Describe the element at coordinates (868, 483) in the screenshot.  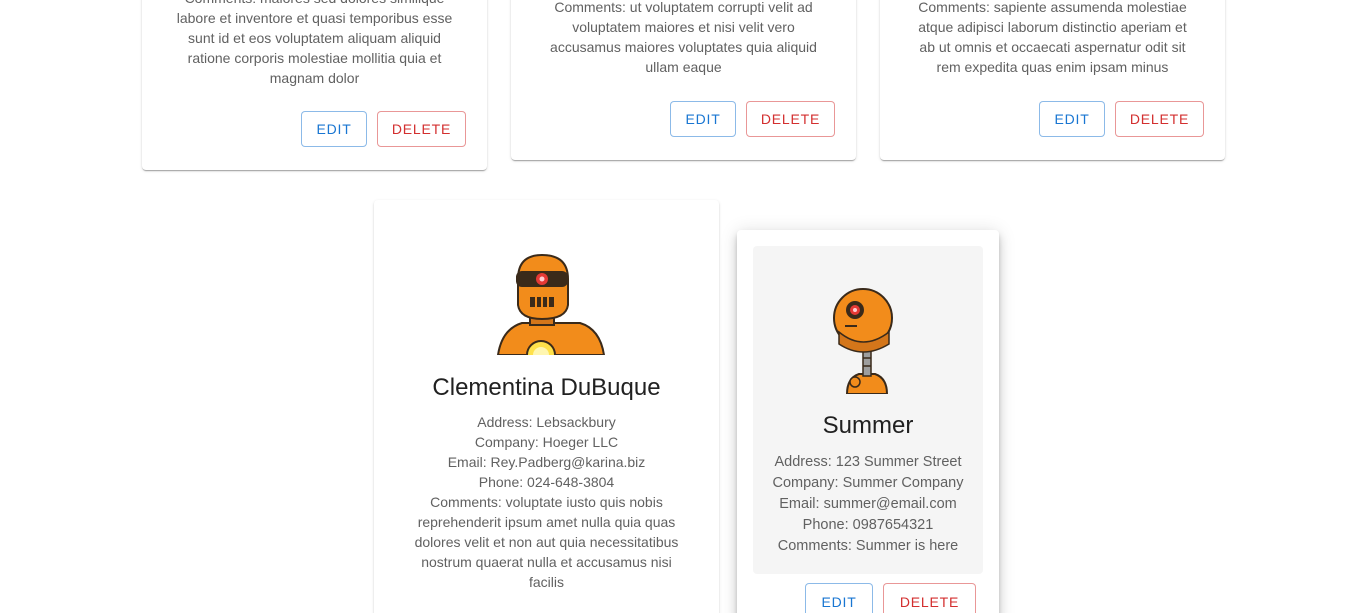
I see `contact-company: Company: Summer Company` at that location.